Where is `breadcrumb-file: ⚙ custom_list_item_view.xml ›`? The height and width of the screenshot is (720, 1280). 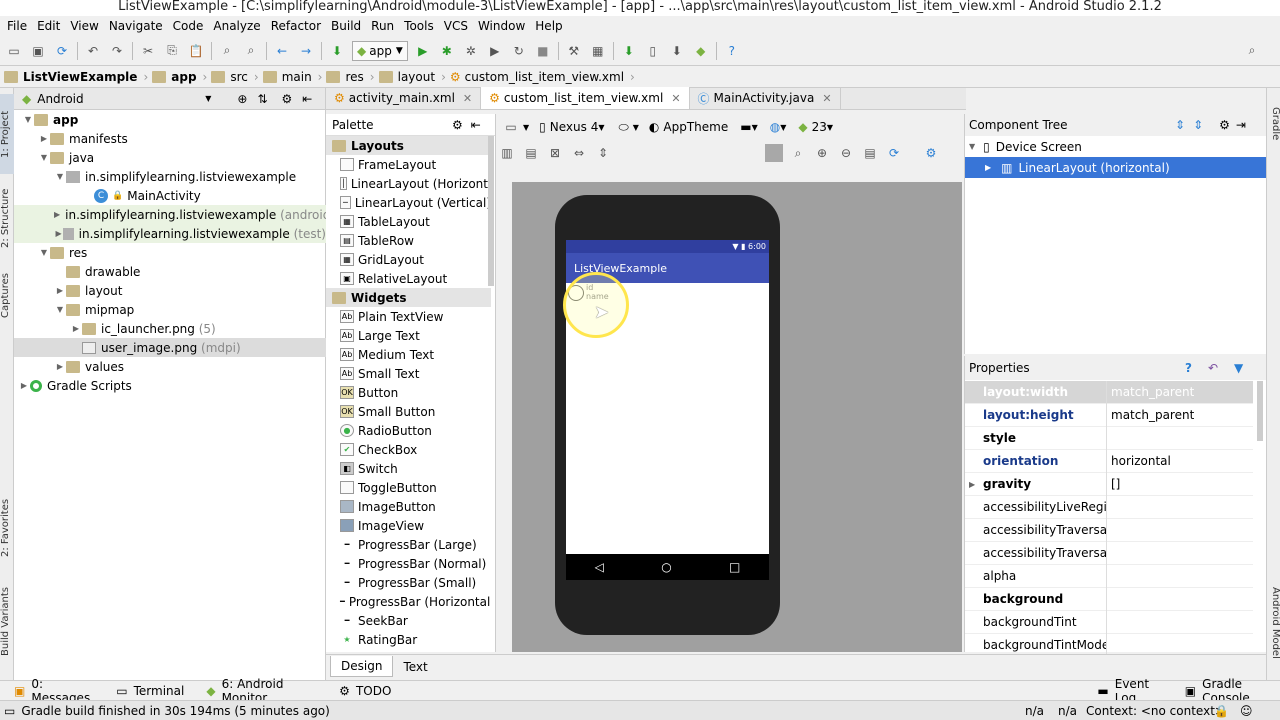
breadcrumb-file: ⚙ custom_list_item_view.xml › is located at coordinates (542, 77).